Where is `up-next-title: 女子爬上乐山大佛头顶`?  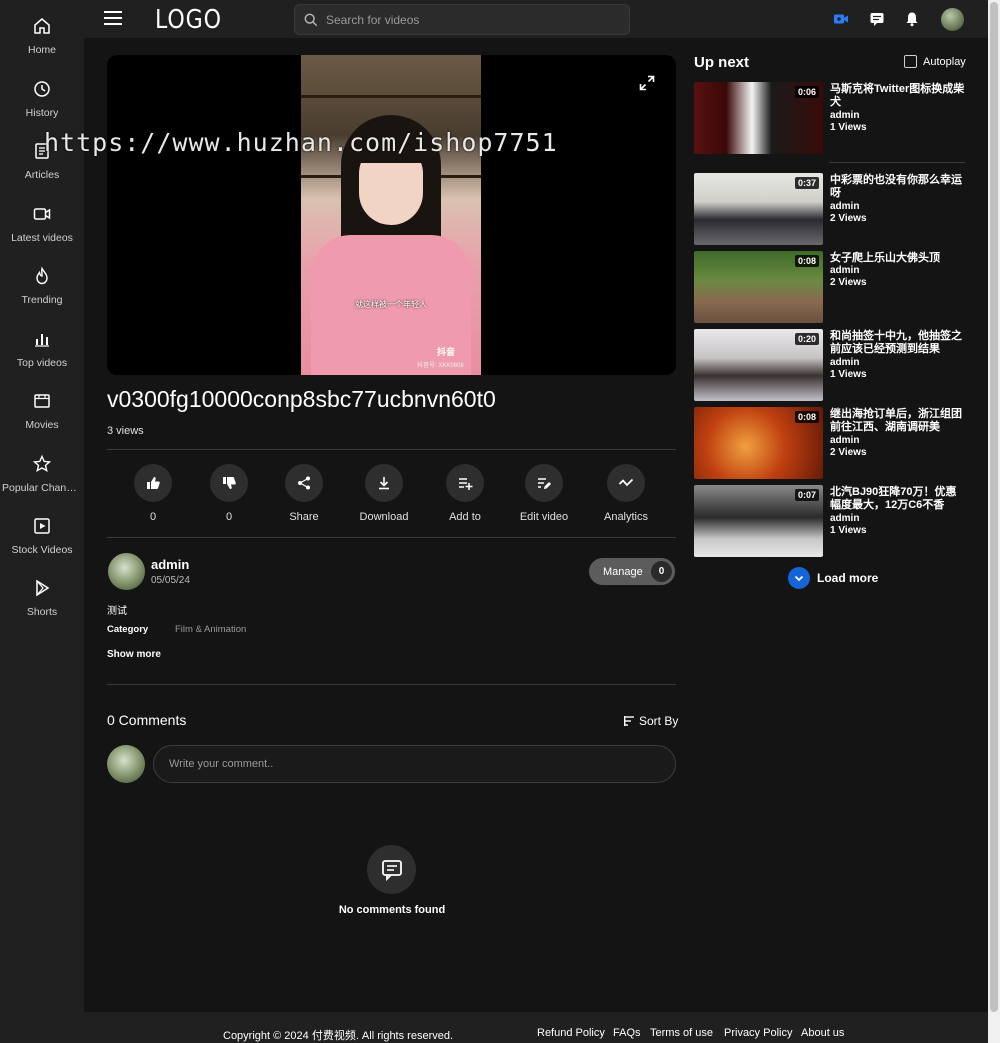
up-next-title: 女子爬上乐山大佛头顶 is located at coordinates (897, 258).